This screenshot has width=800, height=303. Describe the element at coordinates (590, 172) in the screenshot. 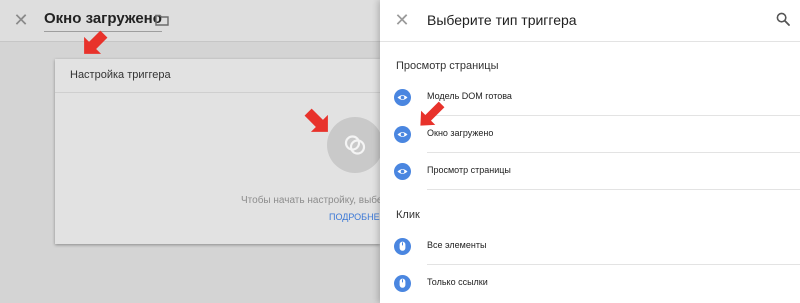

I see `trigger-type-page-view: Просмотр страницы` at that location.